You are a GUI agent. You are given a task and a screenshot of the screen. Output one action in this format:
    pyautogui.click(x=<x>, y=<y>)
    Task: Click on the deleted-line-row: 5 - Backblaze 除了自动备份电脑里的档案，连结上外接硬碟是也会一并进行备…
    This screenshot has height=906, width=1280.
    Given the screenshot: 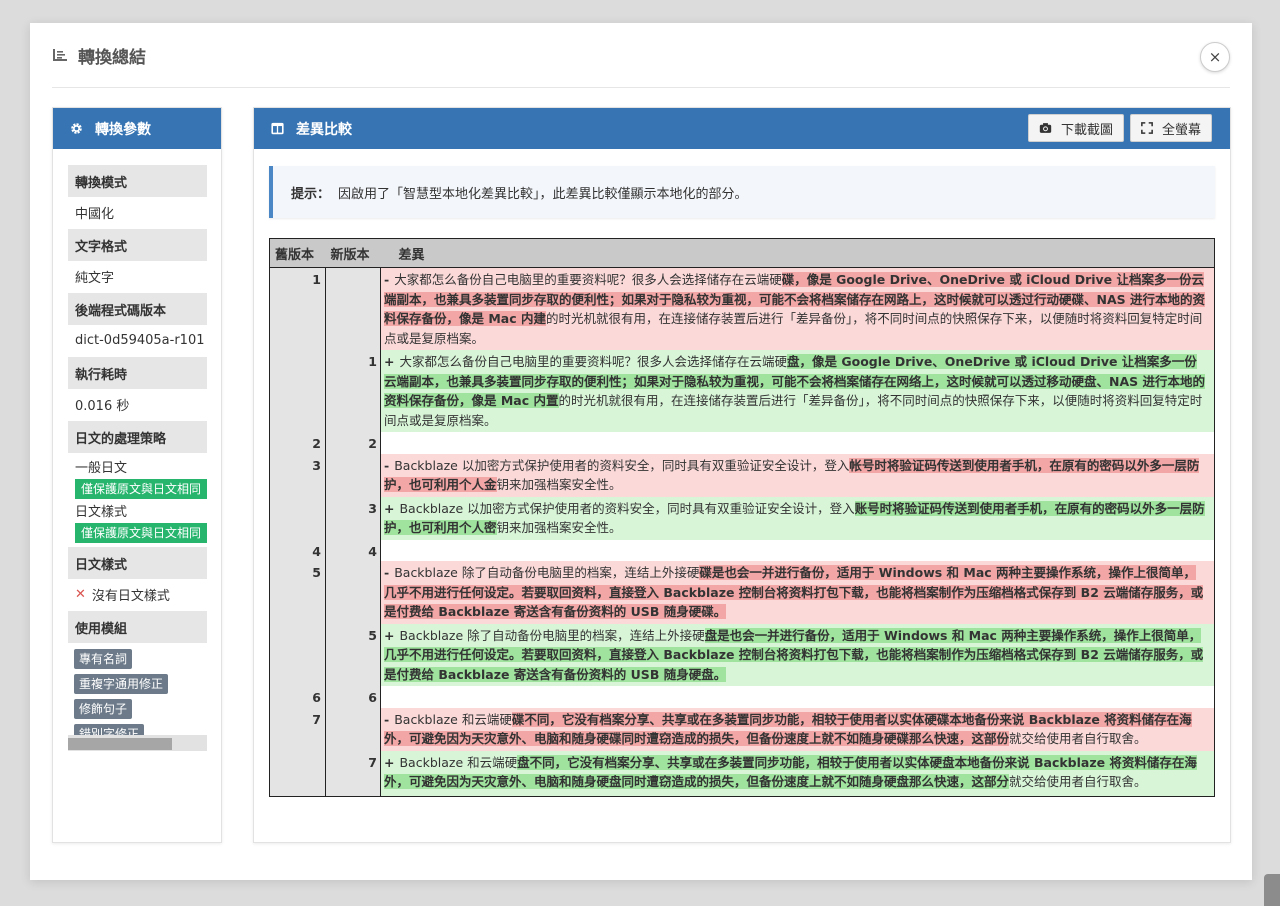 What is the action you would take?
    pyautogui.click(x=742, y=592)
    